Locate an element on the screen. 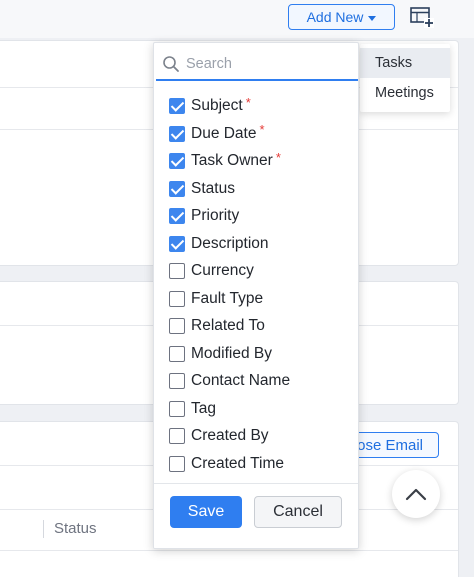  field-option: Due Date * is located at coordinates (262, 133).